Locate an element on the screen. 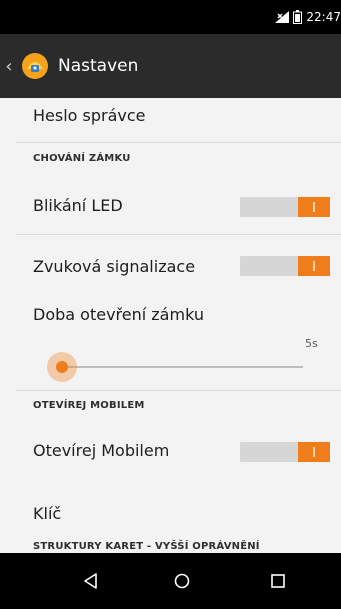 The image size is (341, 609). pref-led-blinking: Blikání LED is located at coordinates (170, 206).